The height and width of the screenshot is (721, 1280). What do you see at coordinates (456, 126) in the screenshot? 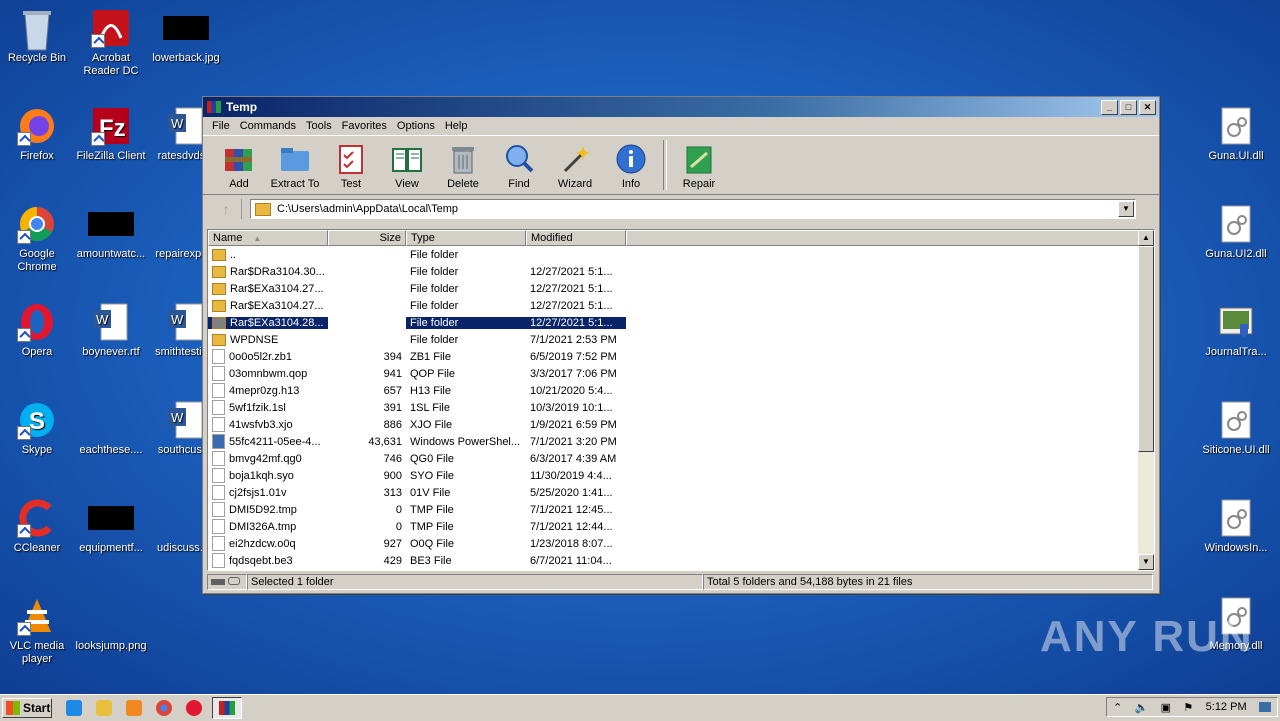
I see `menu-help: Help` at bounding box center [456, 126].